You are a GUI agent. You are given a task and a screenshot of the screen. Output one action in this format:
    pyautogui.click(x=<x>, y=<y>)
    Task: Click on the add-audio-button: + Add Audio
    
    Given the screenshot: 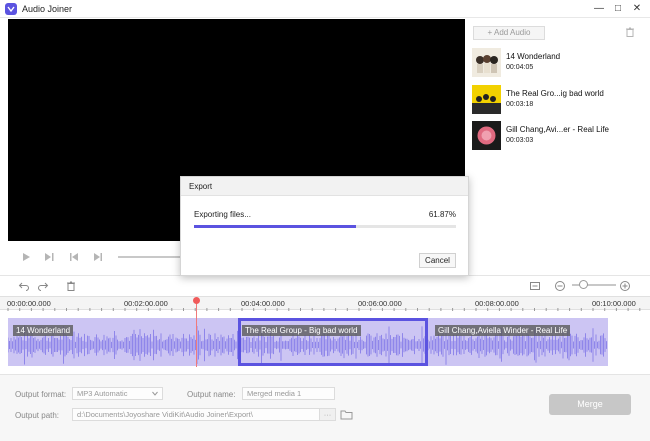 What is the action you would take?
    pyautogui.click(x=509, y=33)
    